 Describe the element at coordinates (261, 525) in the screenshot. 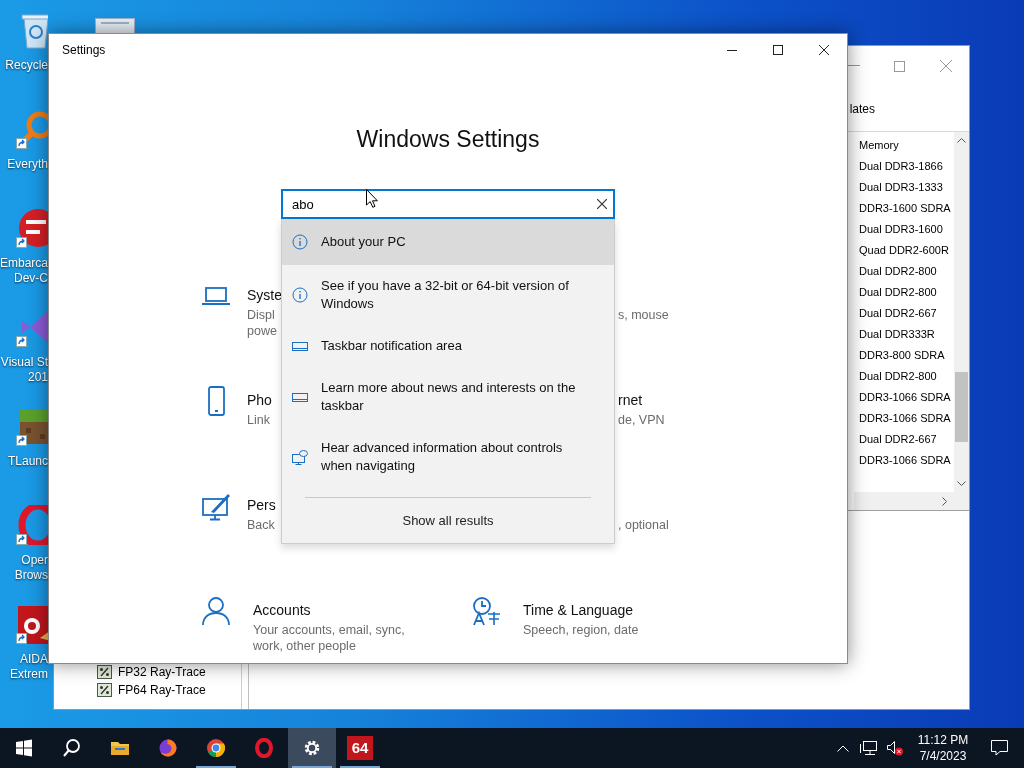

I see `category-description: Back` at that location.